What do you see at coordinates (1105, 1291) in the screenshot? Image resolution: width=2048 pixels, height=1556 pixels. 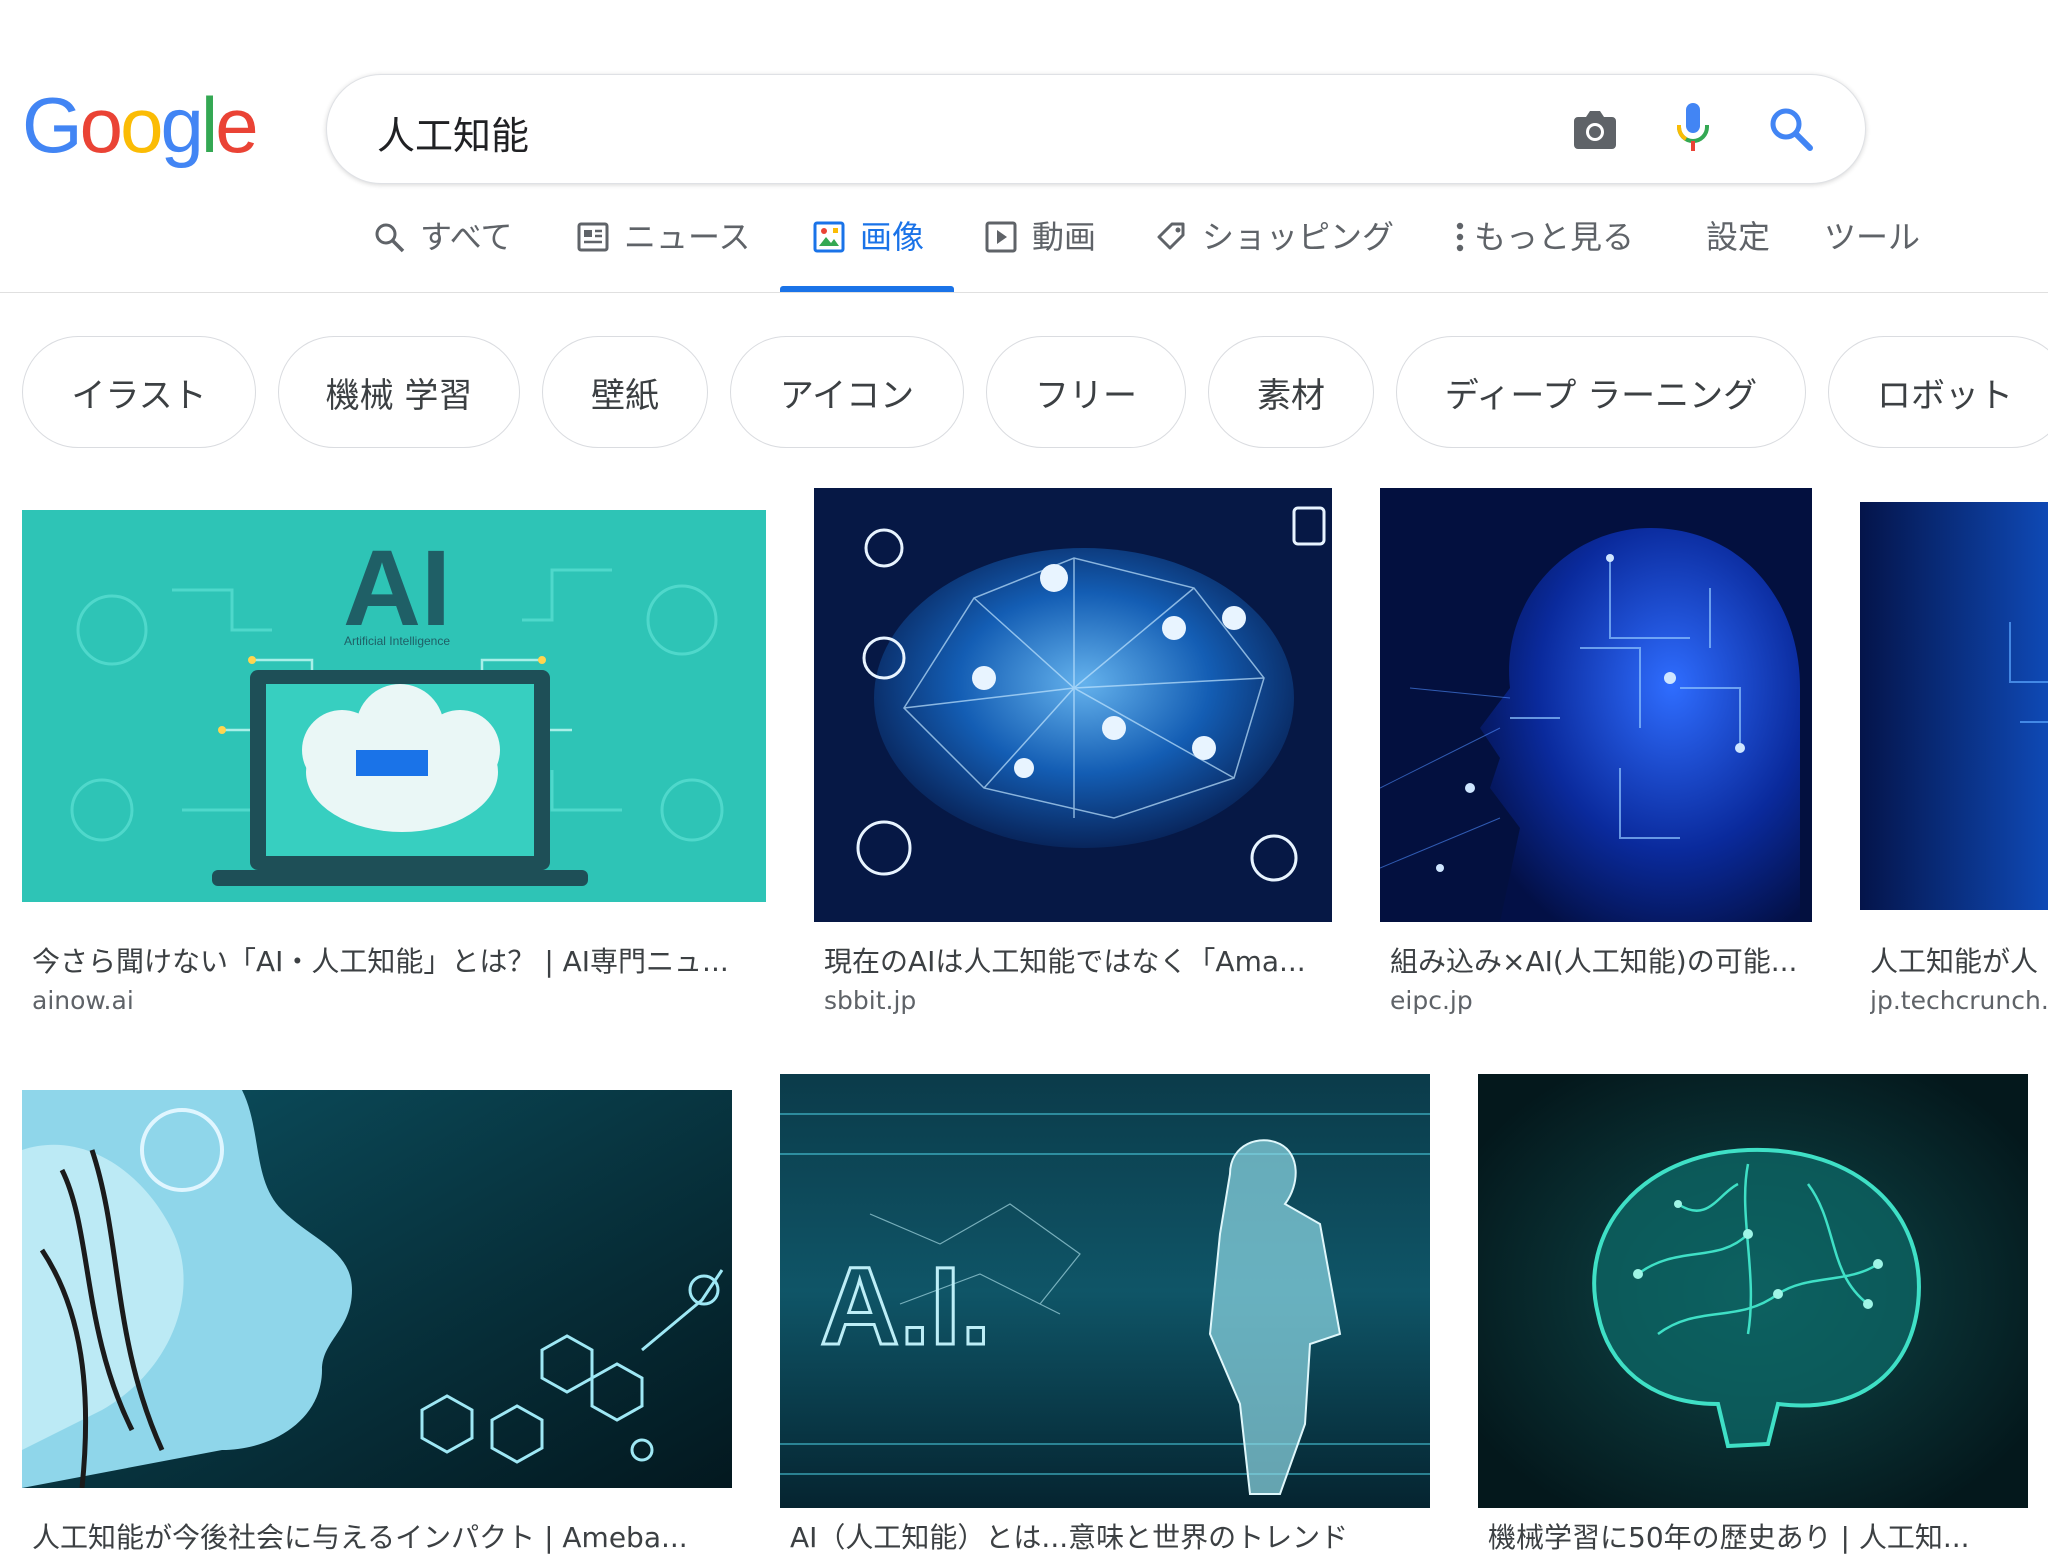 I see `result-thumbnail: A.I.` at bounding box center [1105, 1291].